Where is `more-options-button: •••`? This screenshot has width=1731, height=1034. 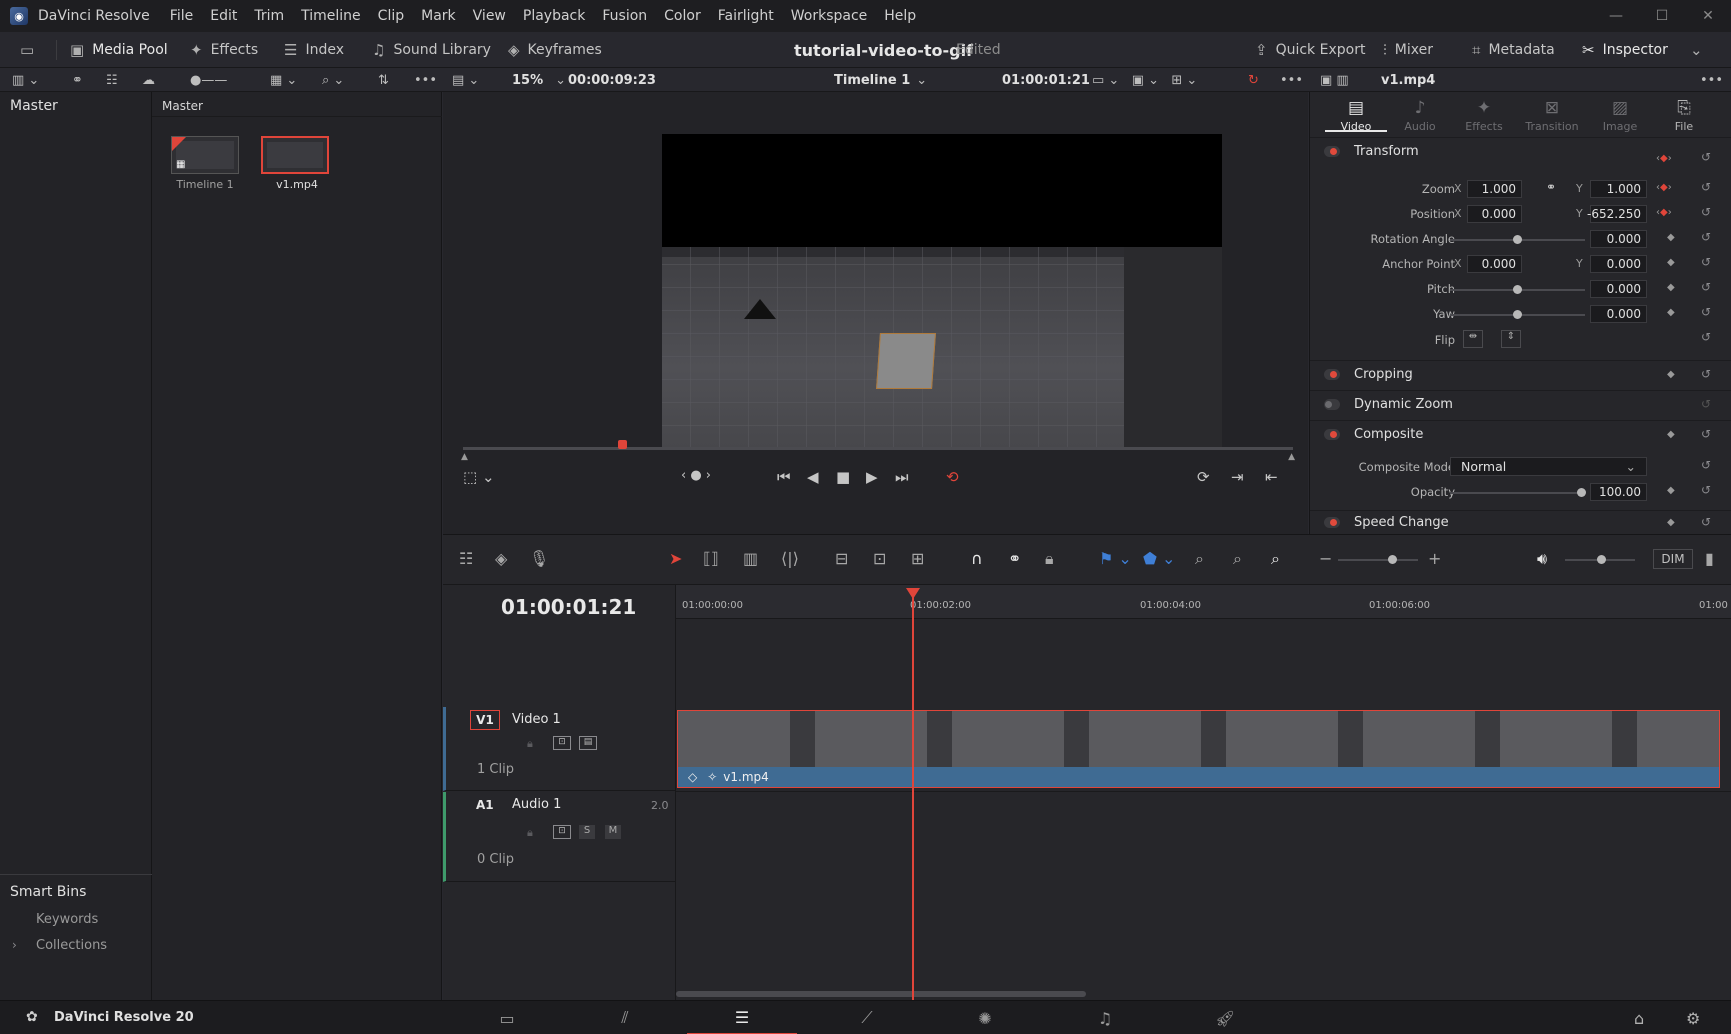
more-options-button: ••• is located at coordinates (425, 80).